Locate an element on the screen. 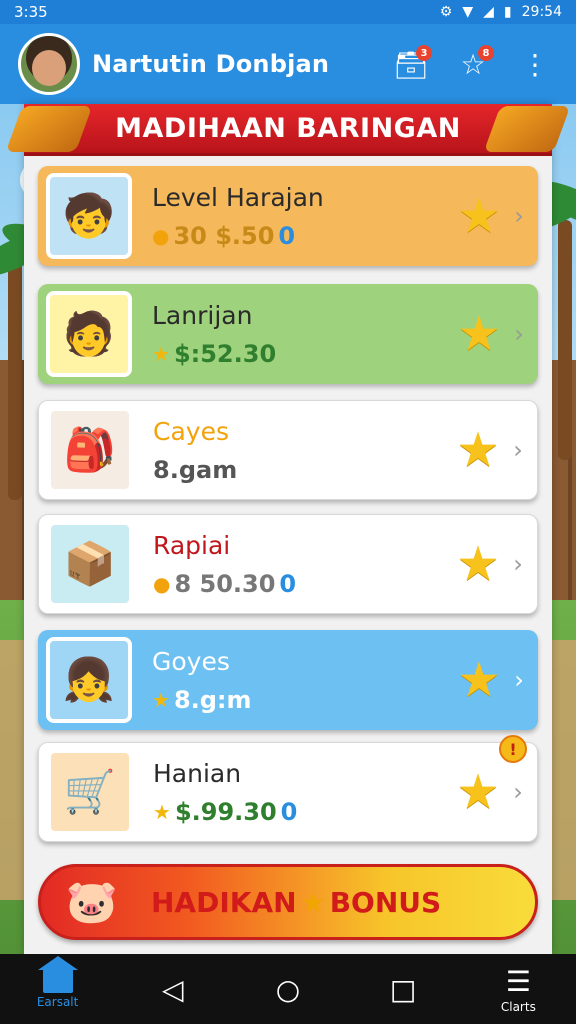 The image size is (576, 1024). avatar is located at coordinates (49, 64).